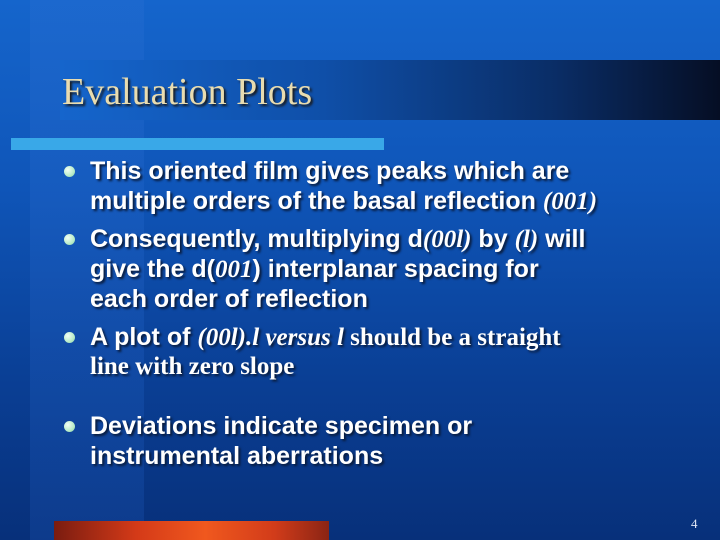 The height and width of the screenshot is (540, 720). I want to click on bullet-math: (00l), so click(447, 239).